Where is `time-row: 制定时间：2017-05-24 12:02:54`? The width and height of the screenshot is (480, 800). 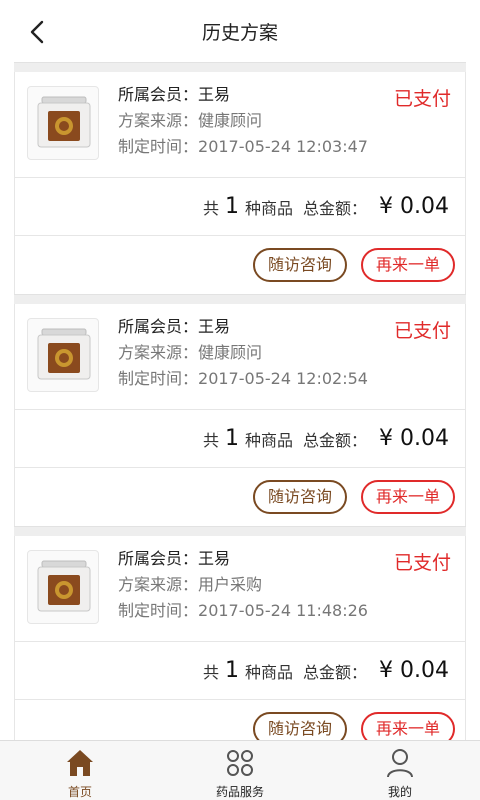
time-row: 制定时间：2017-05-24 12:02:54 is located at coordinates (243, 379).